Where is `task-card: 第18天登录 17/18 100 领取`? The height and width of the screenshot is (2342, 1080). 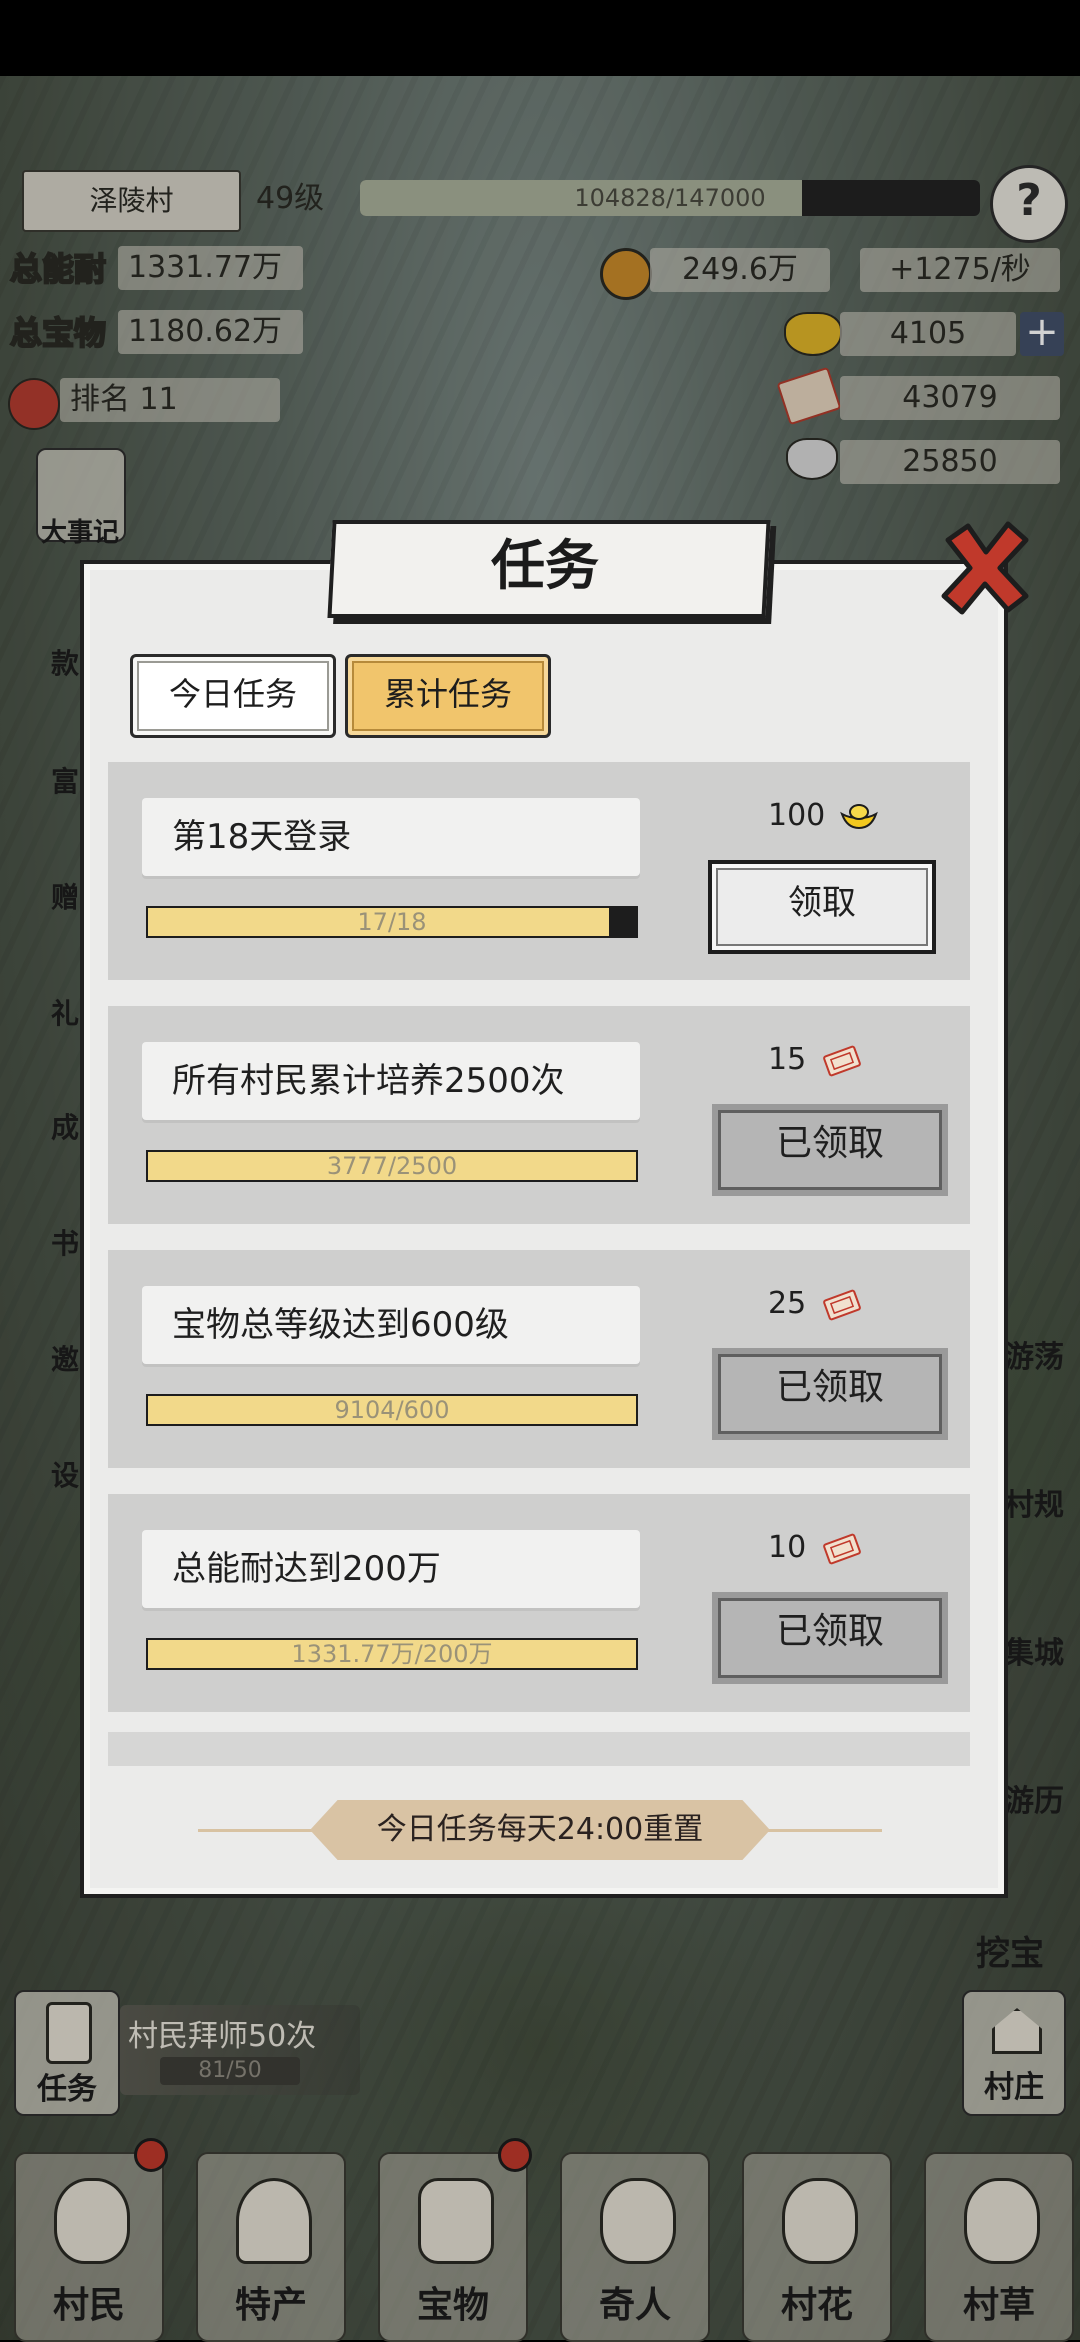
task-card: 第18天登录 17/18 100 领取 is located at coordinates (539, 871).